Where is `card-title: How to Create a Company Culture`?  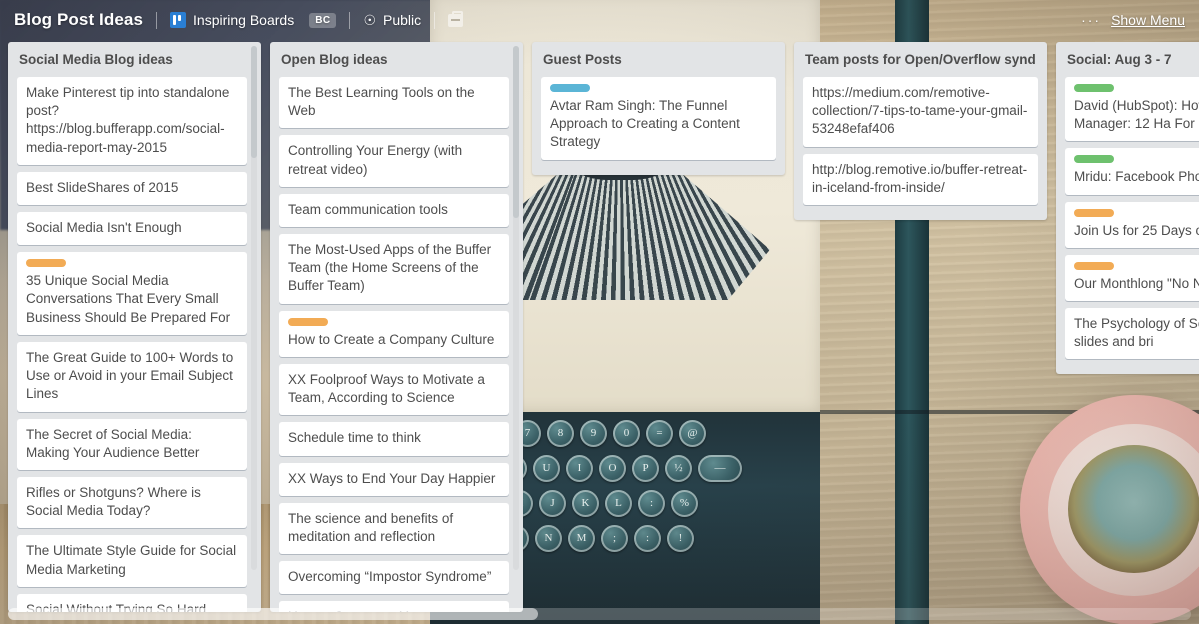
card-title: How to Create a Company Culture is located at coordinates (391, 339).